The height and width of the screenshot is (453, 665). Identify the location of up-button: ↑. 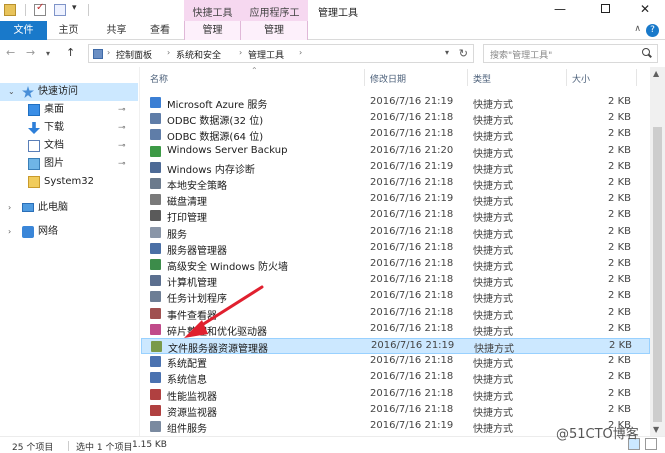
(70, 52).